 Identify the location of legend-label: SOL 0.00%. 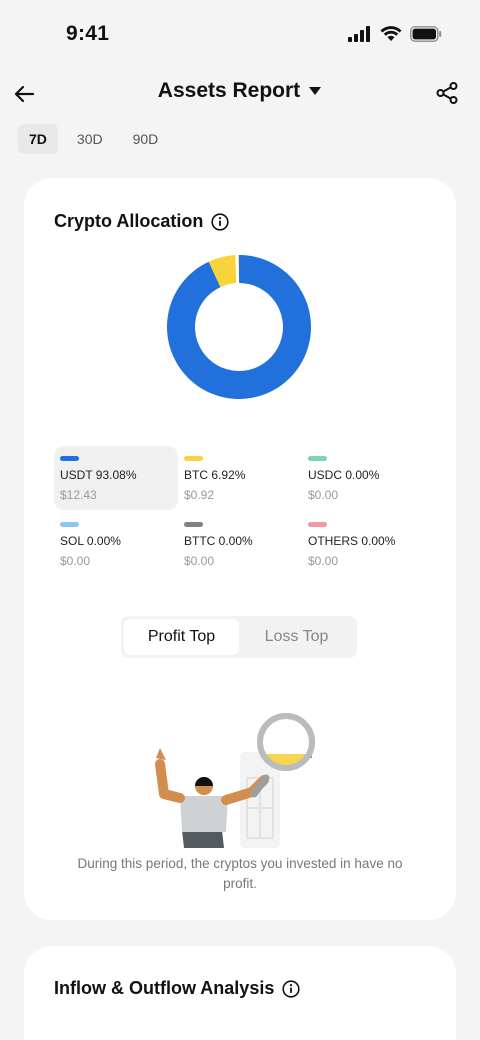
(90, 541).